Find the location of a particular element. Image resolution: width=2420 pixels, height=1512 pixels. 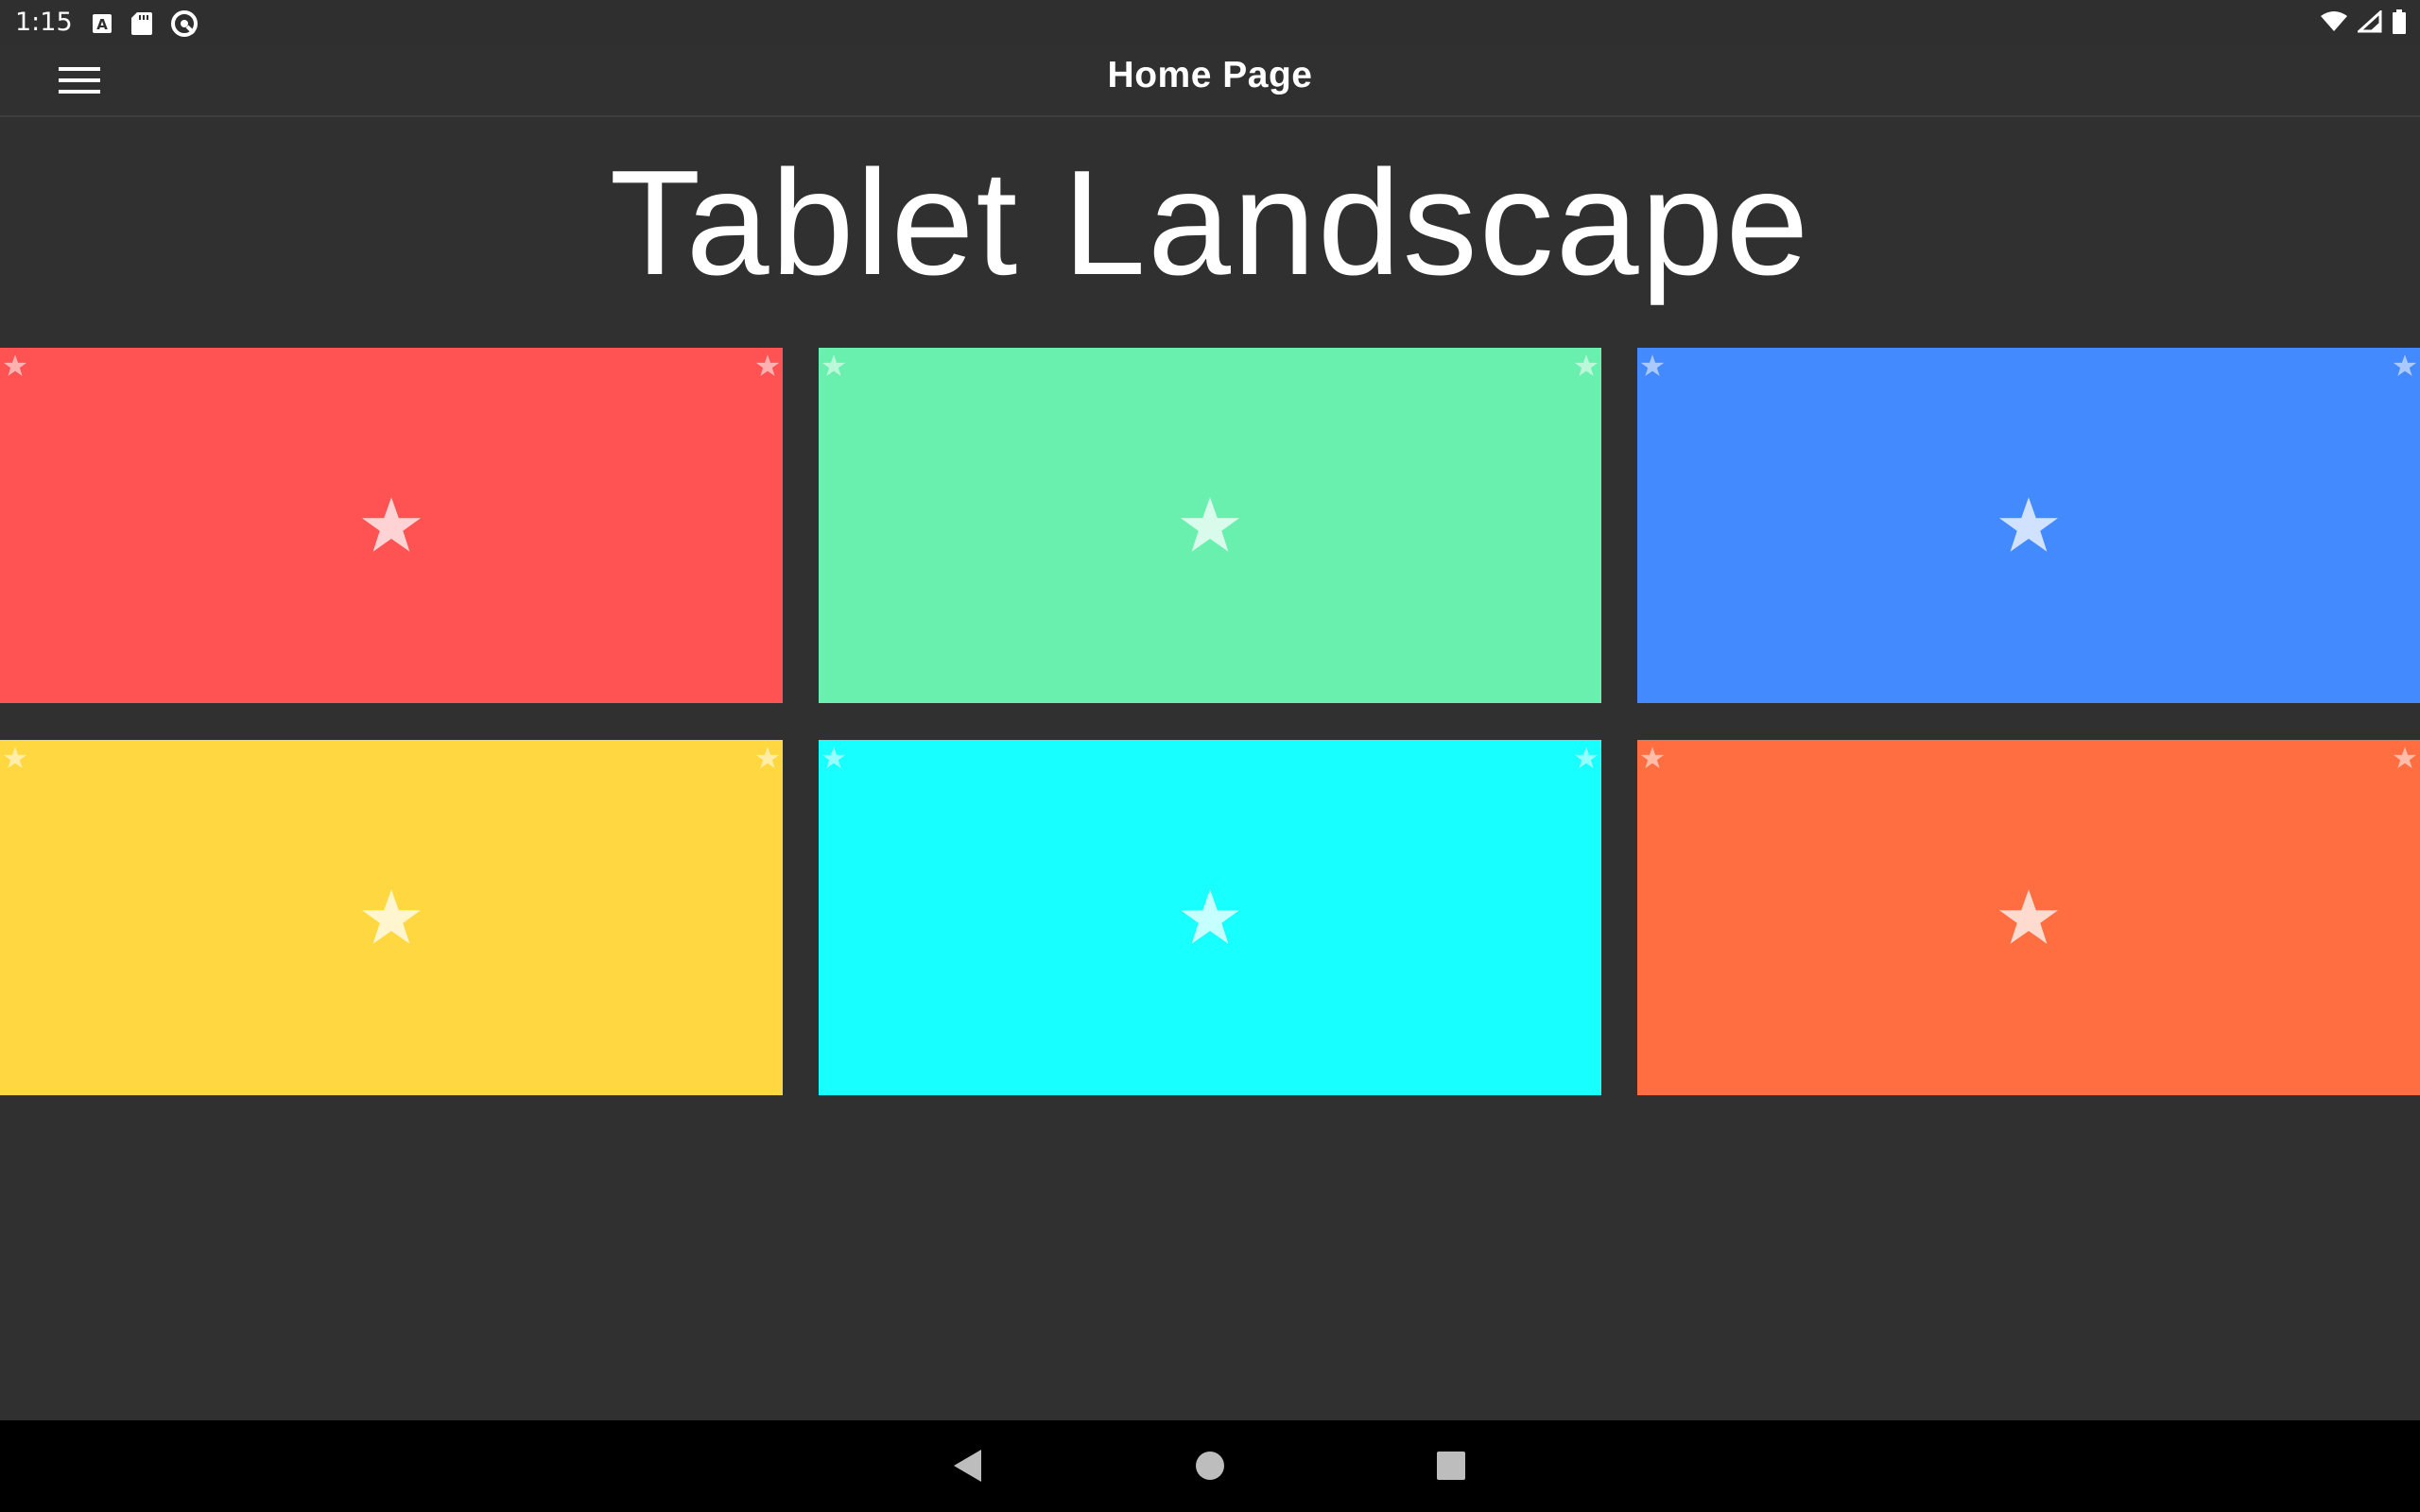

battery-icon is located at coordinates (2399, 23).